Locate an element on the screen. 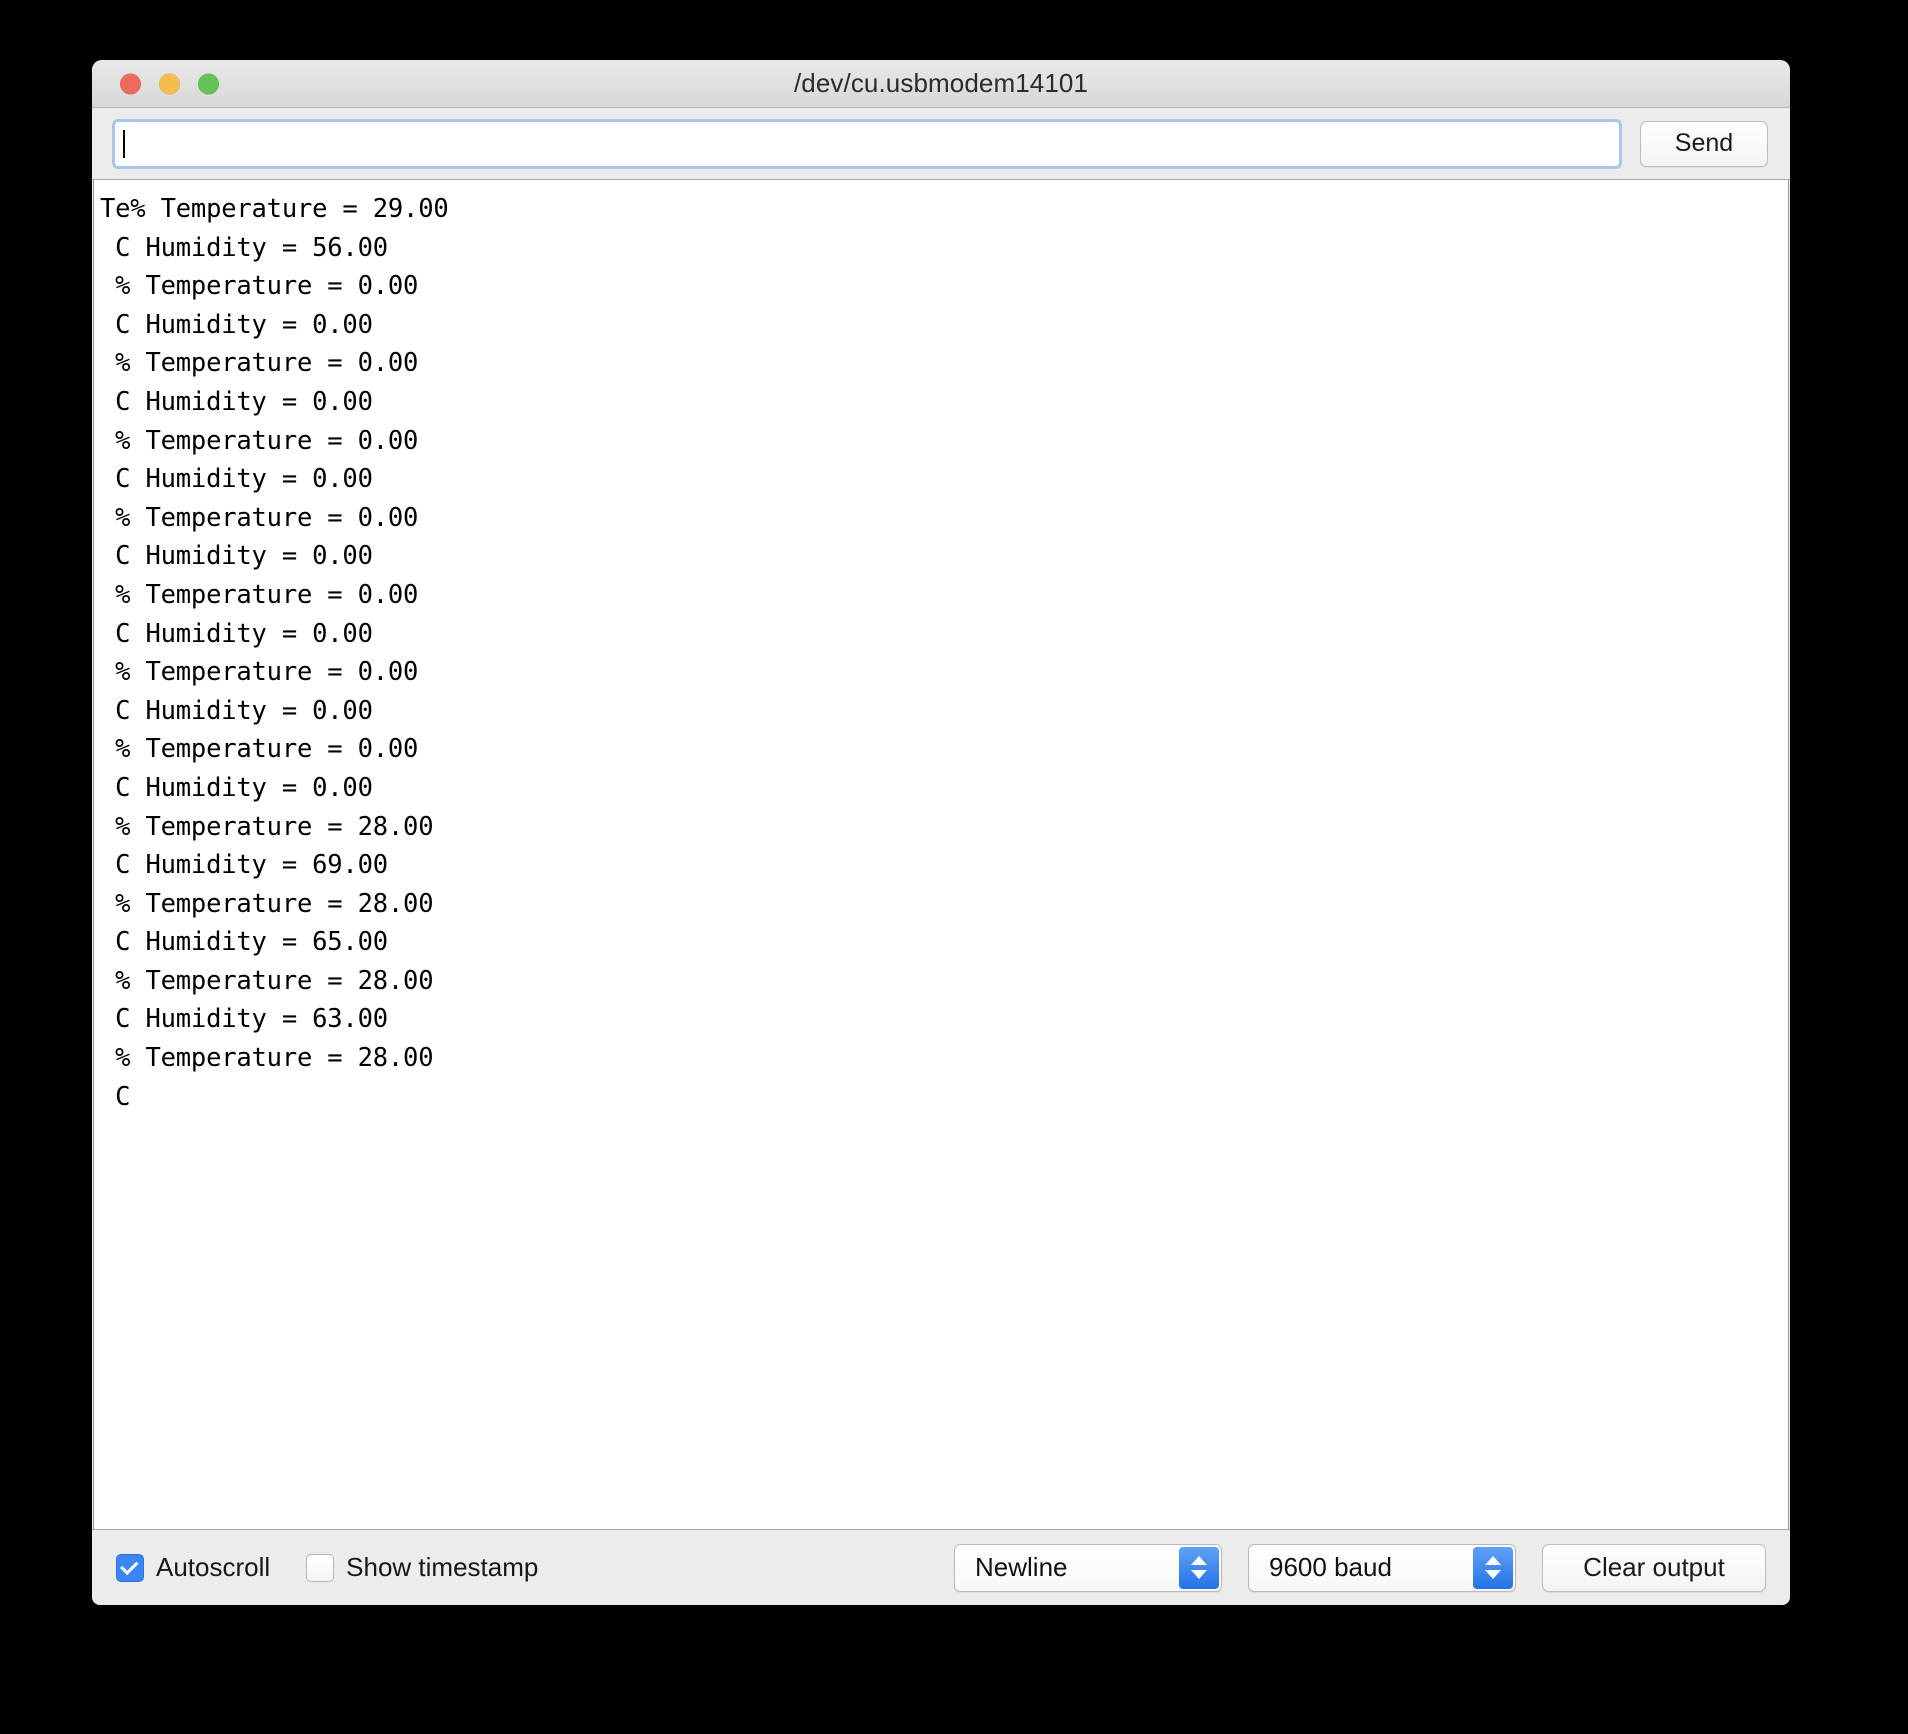 Image resolution: width=1908 pixels, height=1734 pixels. send-input is located at coordinates (867, 143).